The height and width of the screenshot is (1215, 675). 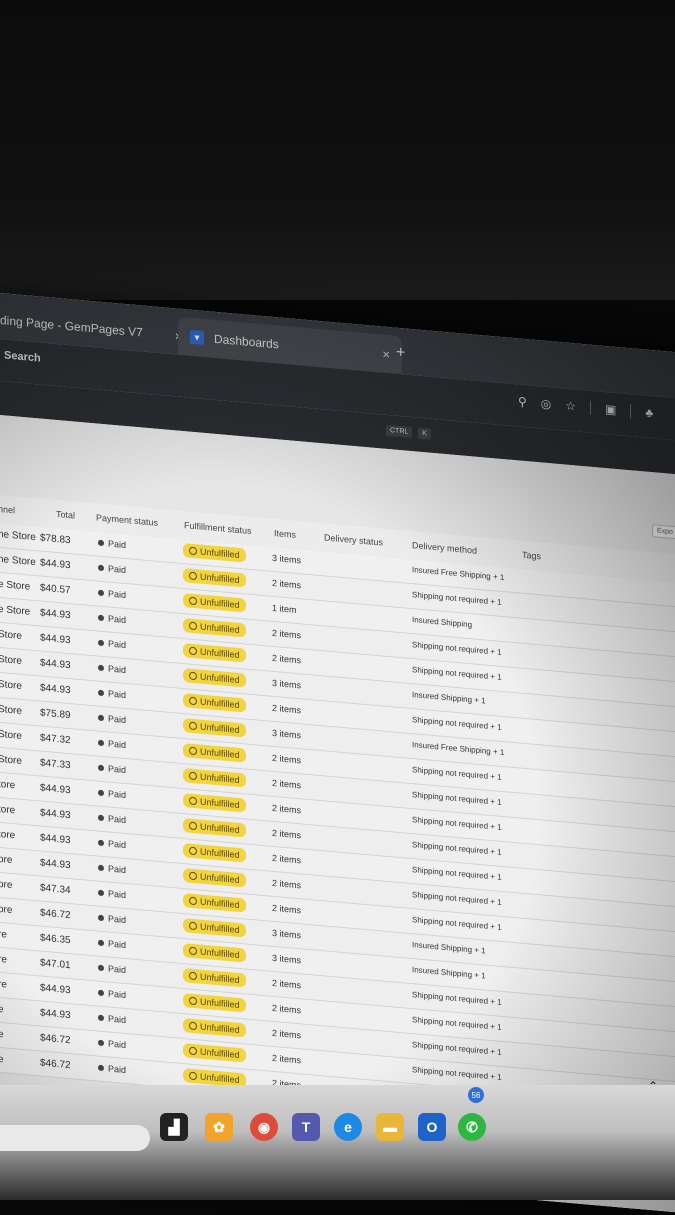 What do you see at coordinates (284, 609) in the screenshot?
I see `items-cell: 1 item` at bounding box center [284, 609].